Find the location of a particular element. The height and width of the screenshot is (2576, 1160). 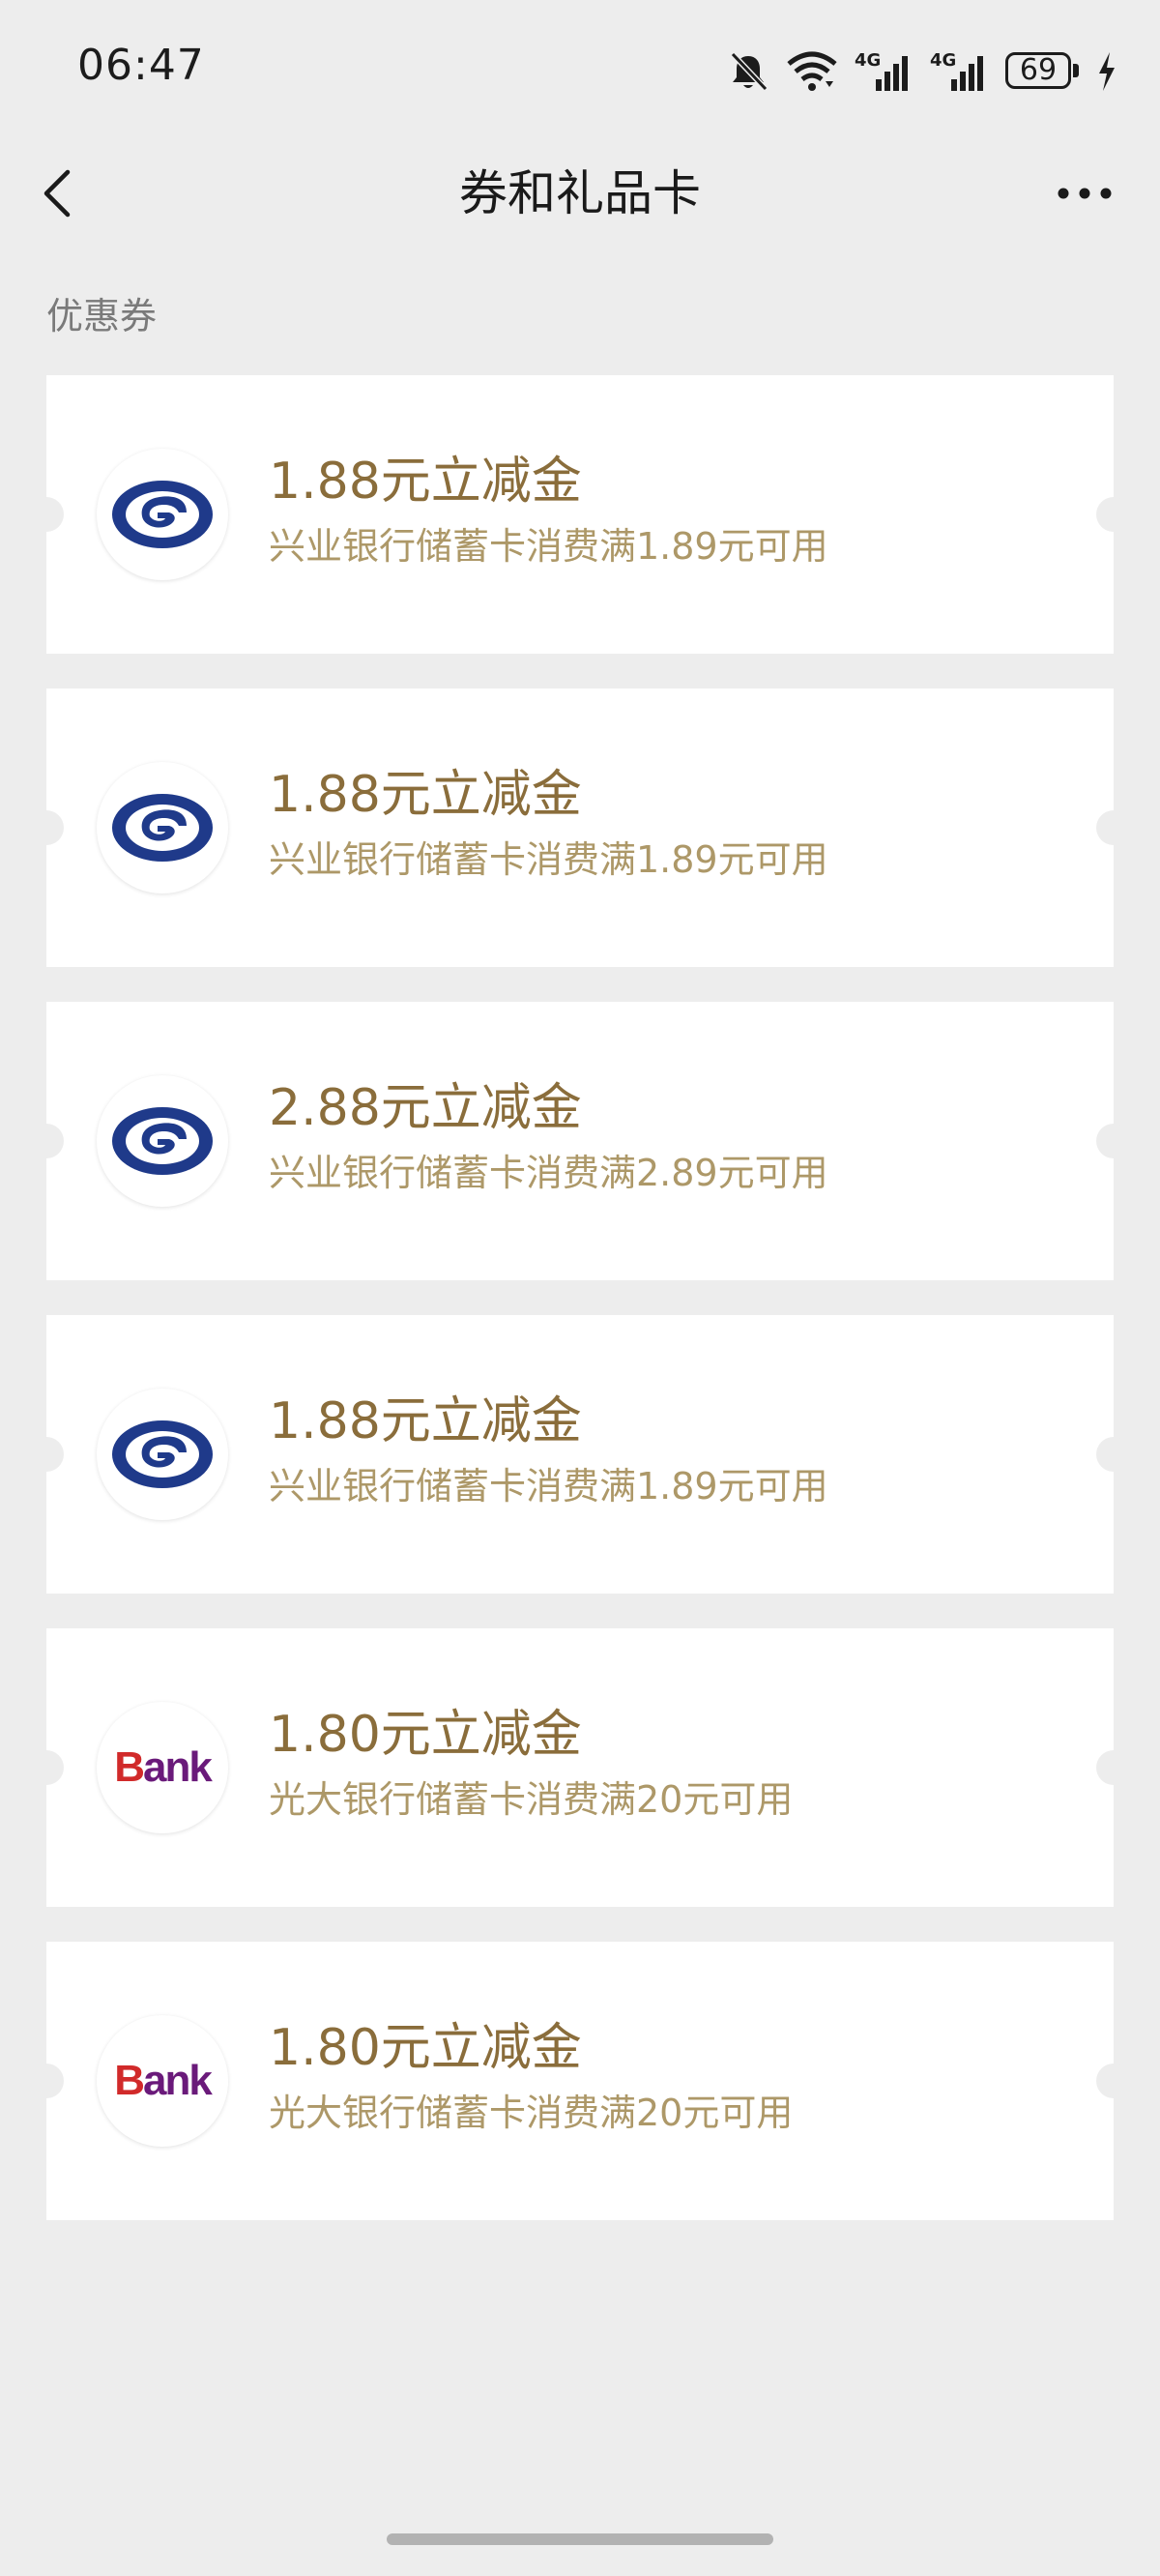

page-title: 券和礼品卡 is located at coordinates (580, 193).